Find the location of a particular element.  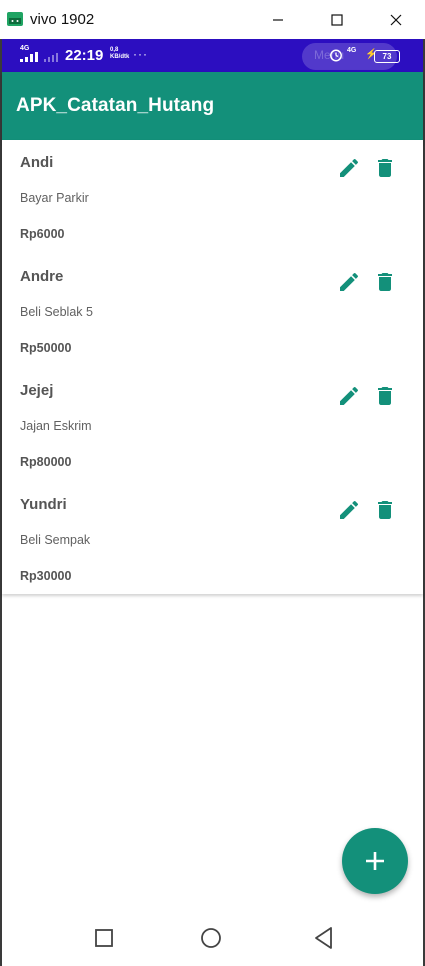

item-amount: Rp50000 is located at coordinates (46, 348).